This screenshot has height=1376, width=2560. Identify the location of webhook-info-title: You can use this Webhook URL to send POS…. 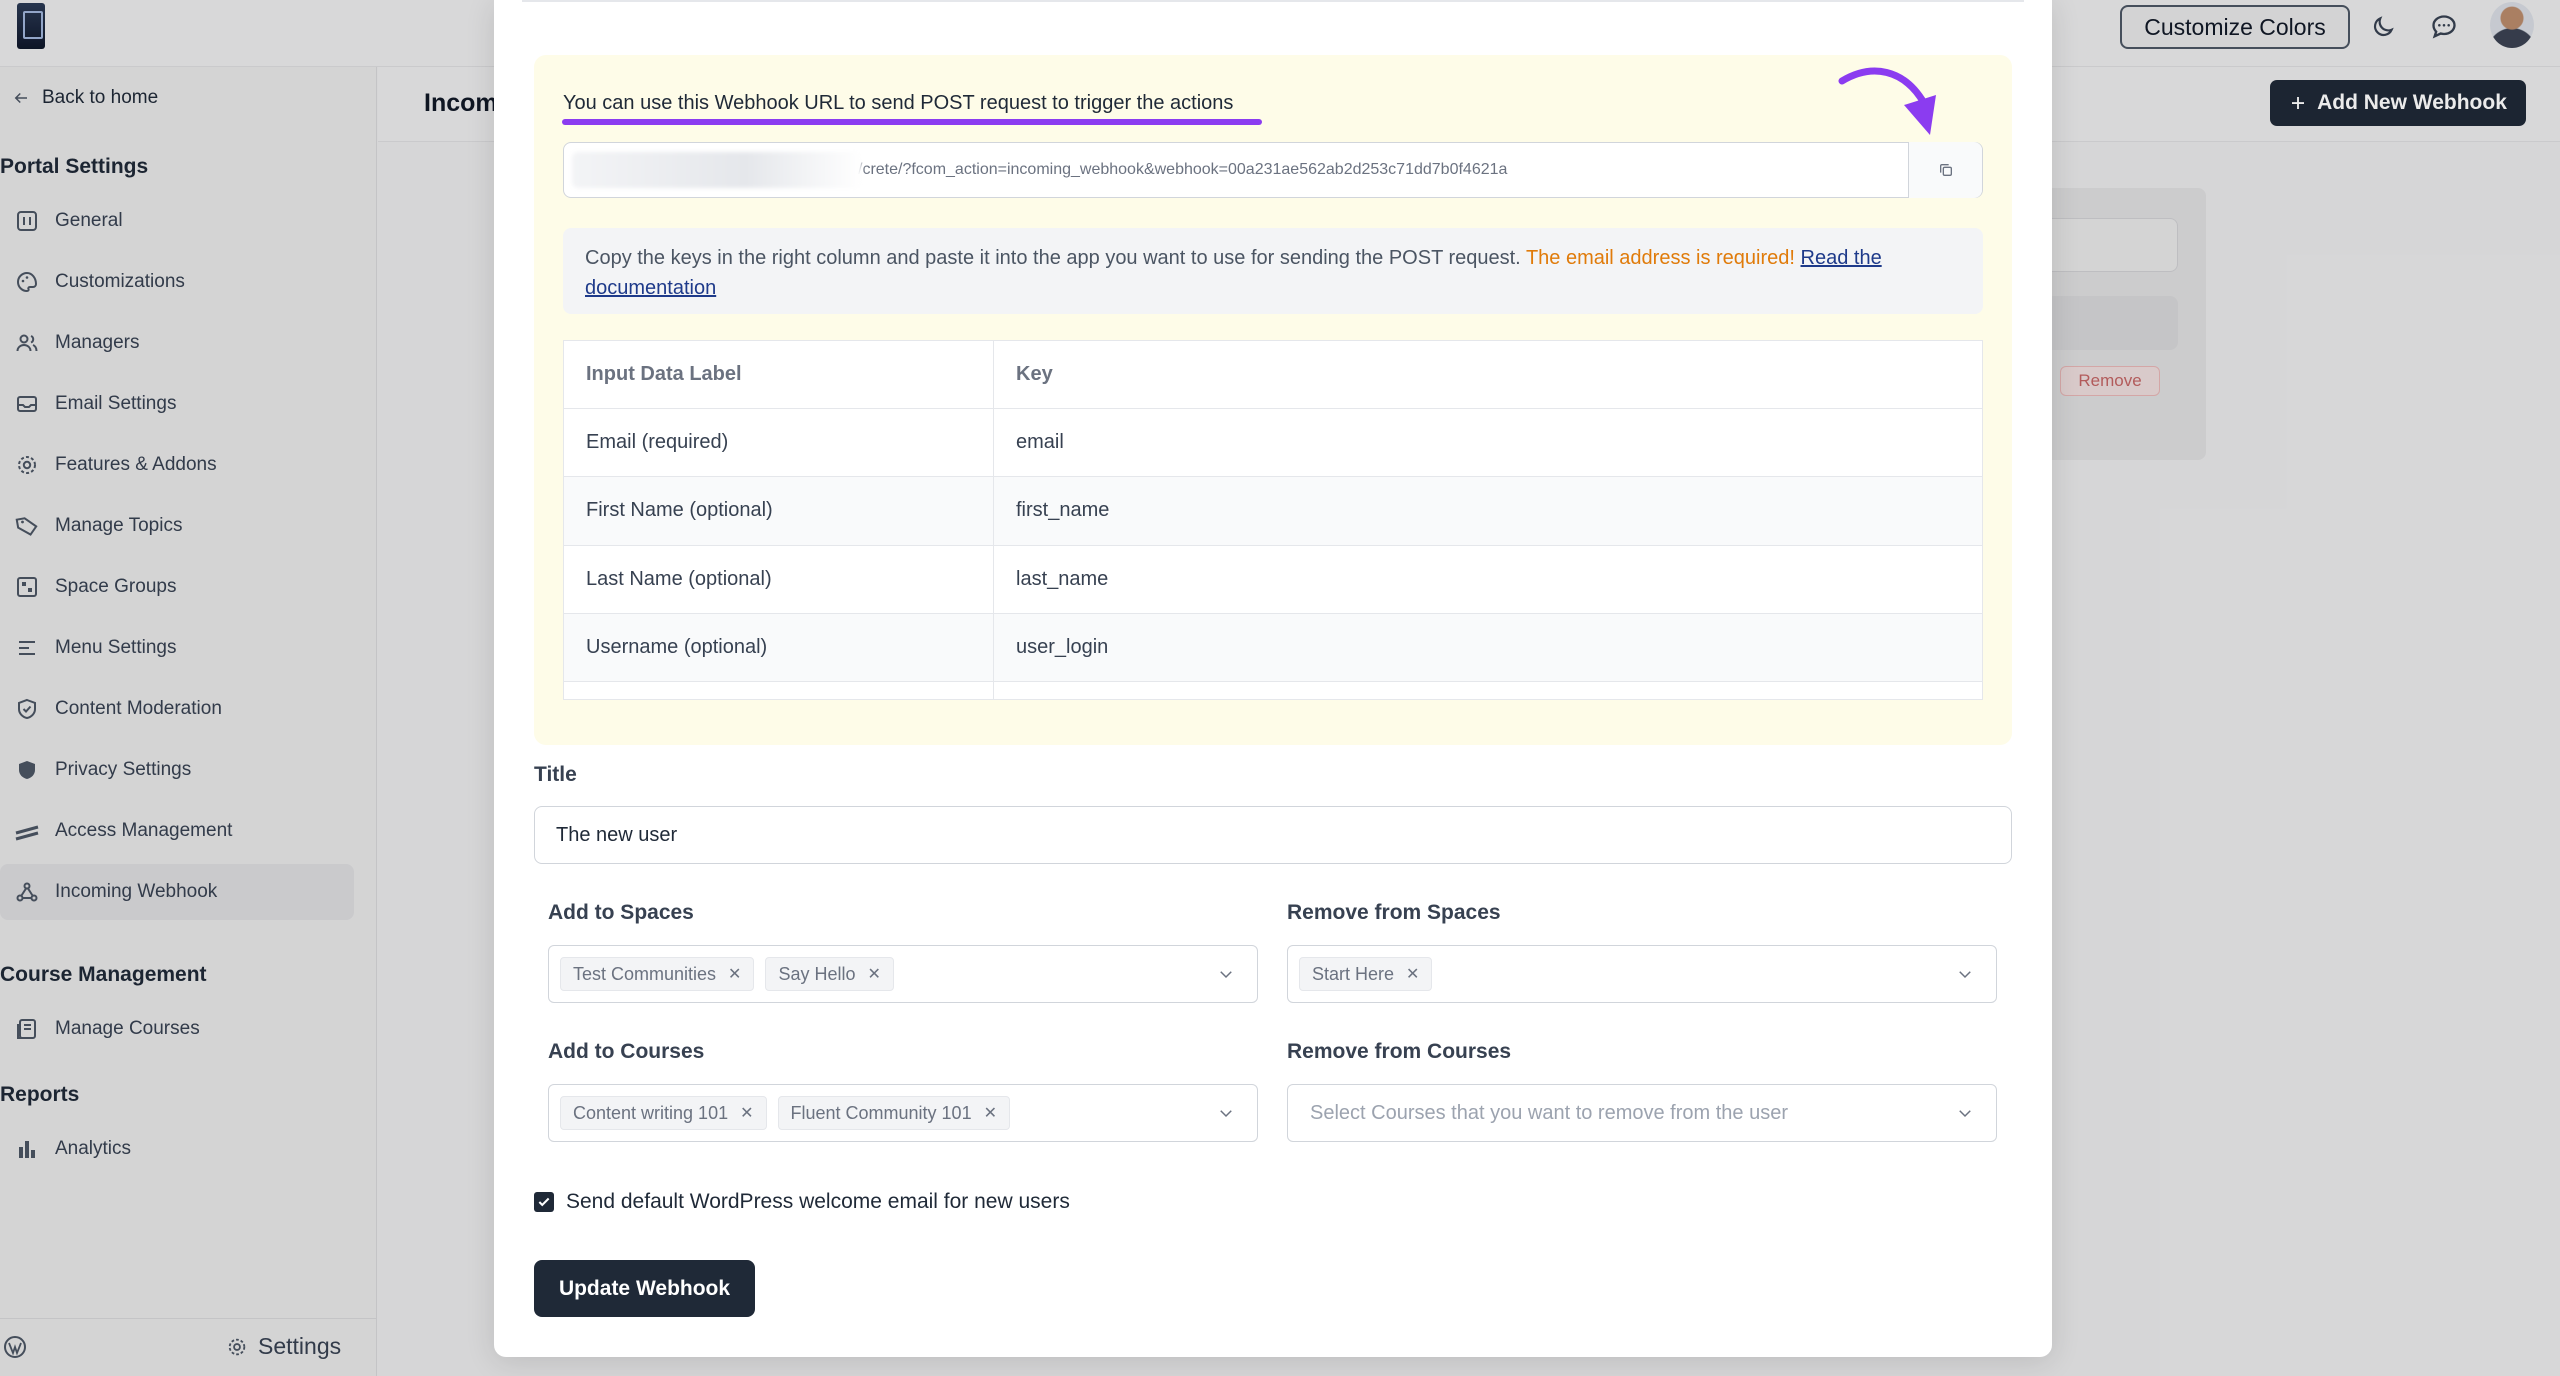
(898, 103).